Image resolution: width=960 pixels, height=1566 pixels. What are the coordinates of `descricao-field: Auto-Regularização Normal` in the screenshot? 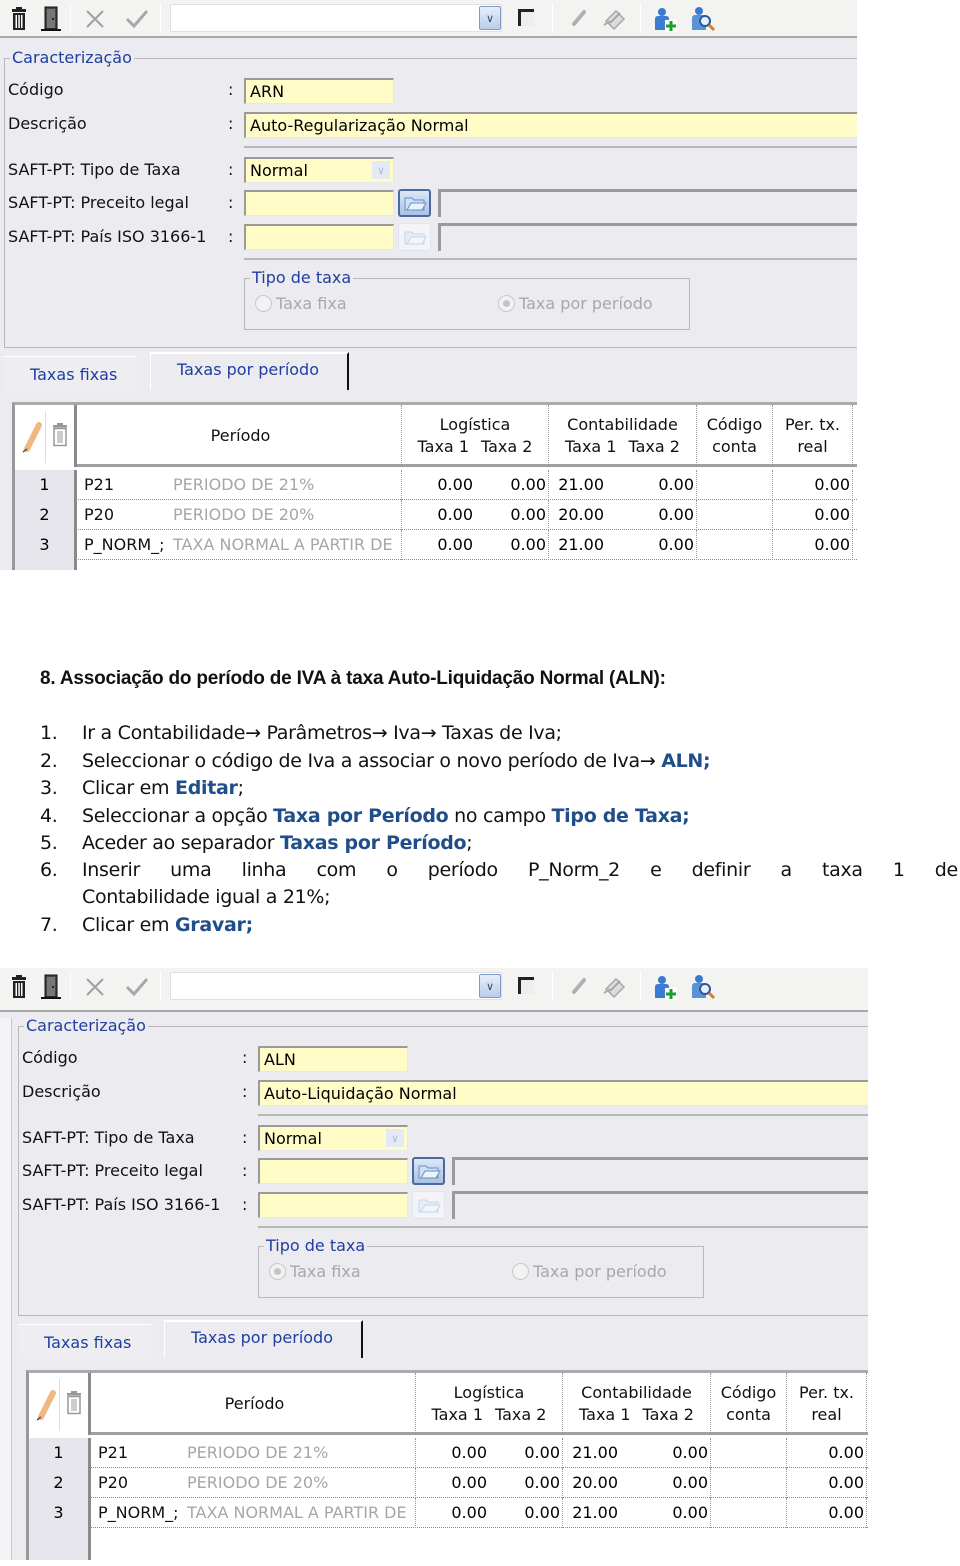 It's located at (550, 125).